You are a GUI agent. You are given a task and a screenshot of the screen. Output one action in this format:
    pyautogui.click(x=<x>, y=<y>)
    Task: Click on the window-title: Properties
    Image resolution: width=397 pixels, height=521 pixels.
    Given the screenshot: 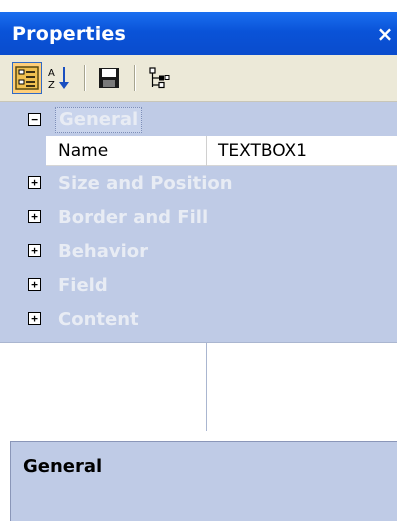 What is the action you would take?
    pyautogui.click(x=69, y=33)
    